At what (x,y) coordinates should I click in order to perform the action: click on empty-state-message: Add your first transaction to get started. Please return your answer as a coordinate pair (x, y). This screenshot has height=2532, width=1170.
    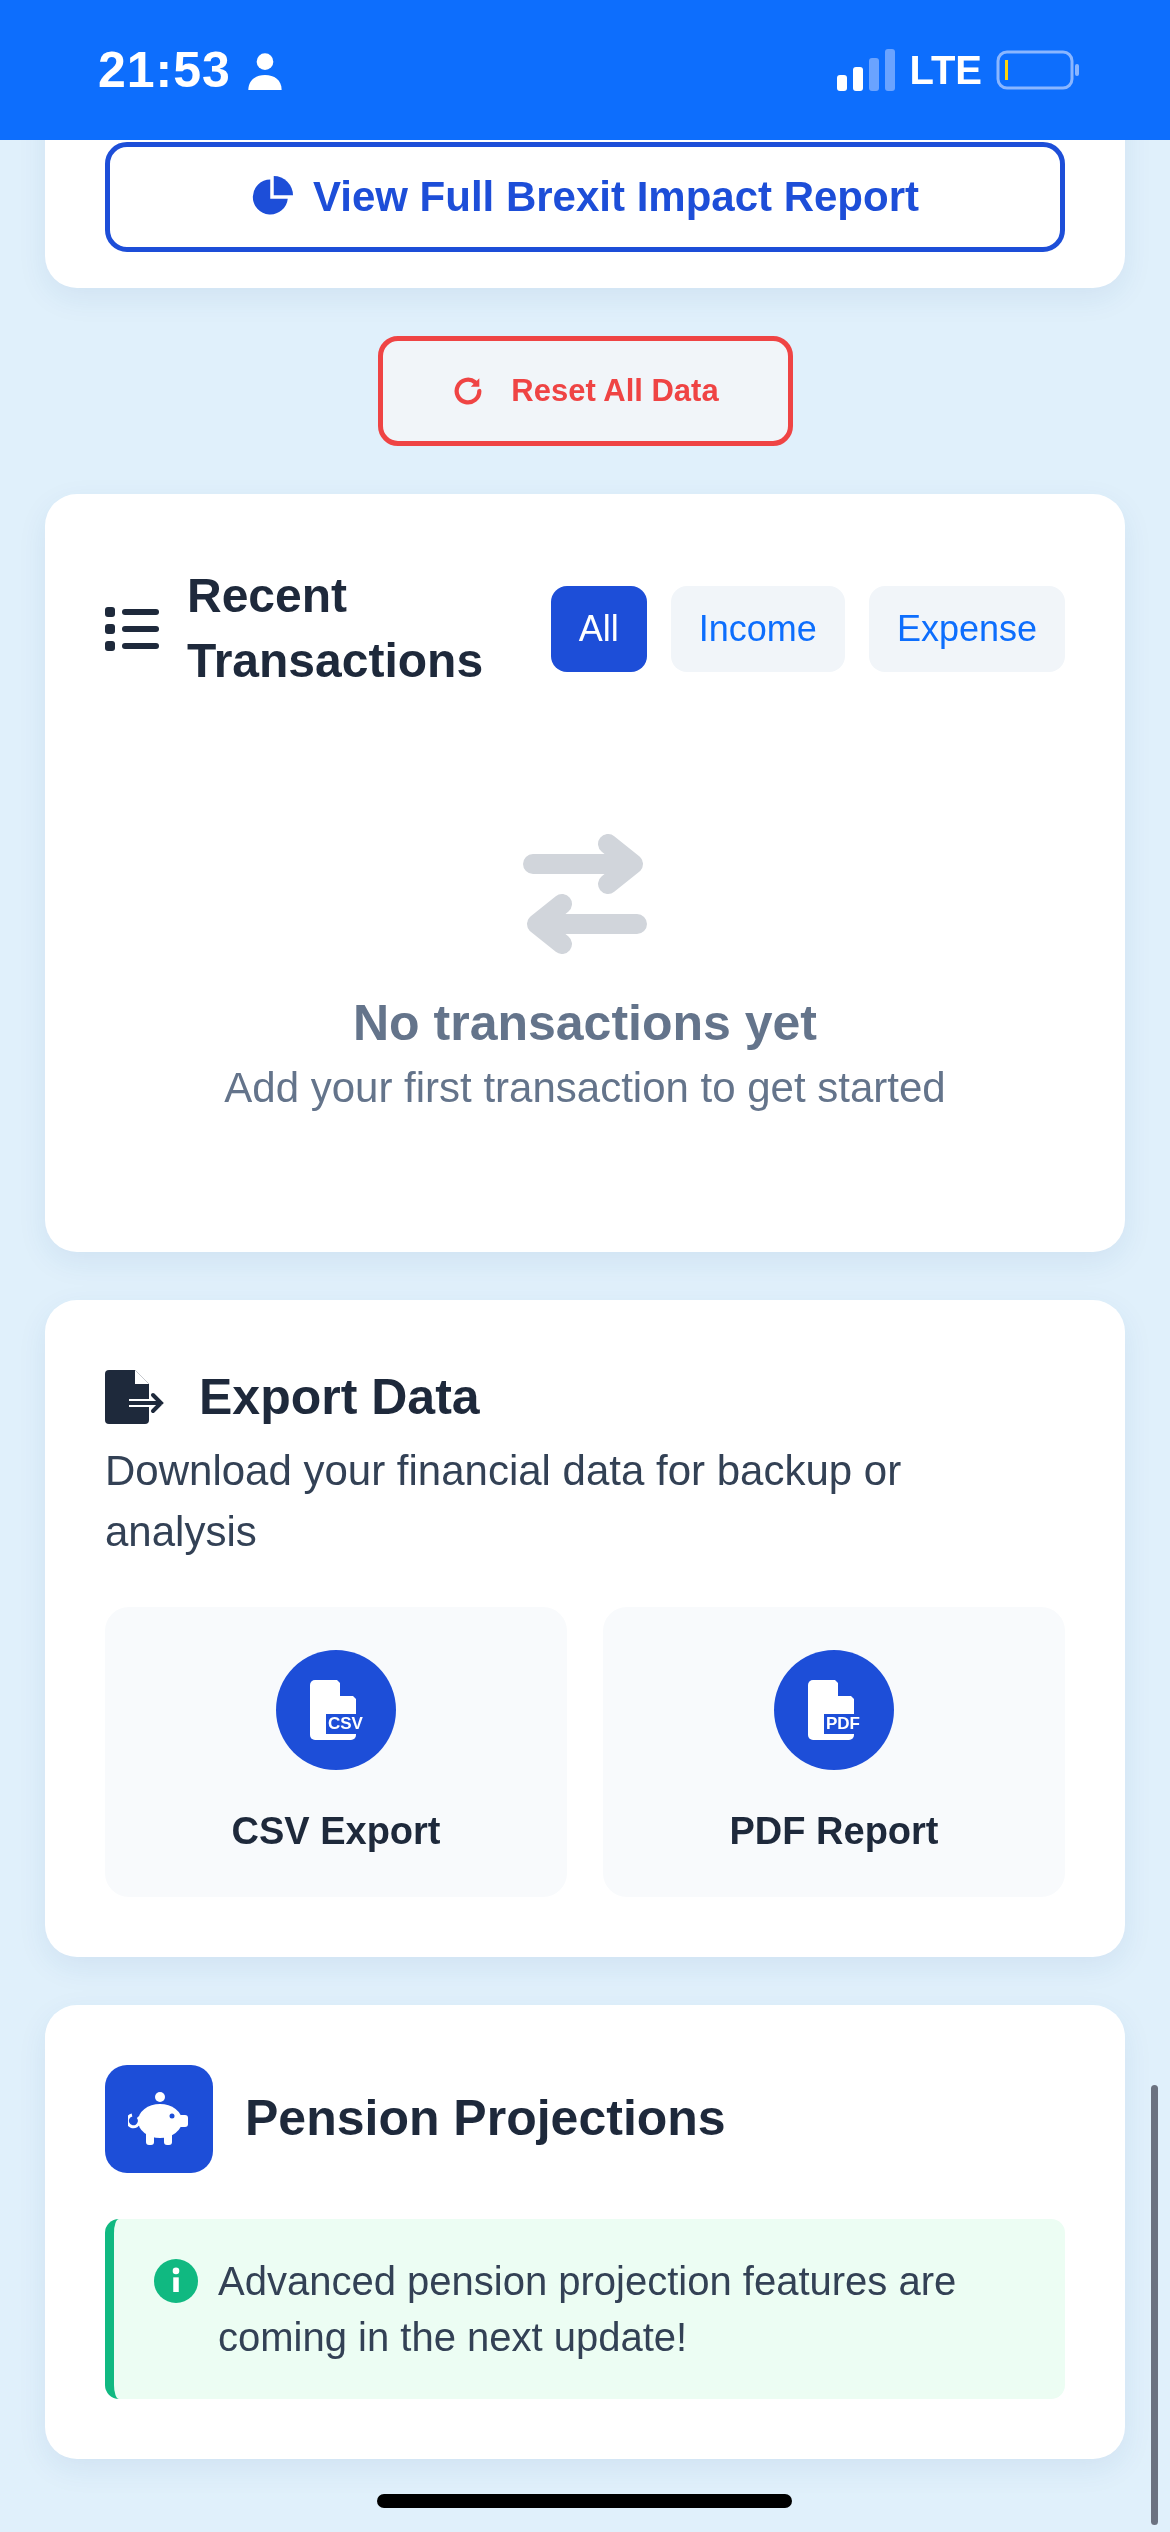
    Looking at the image, I should click on (585, 1087).